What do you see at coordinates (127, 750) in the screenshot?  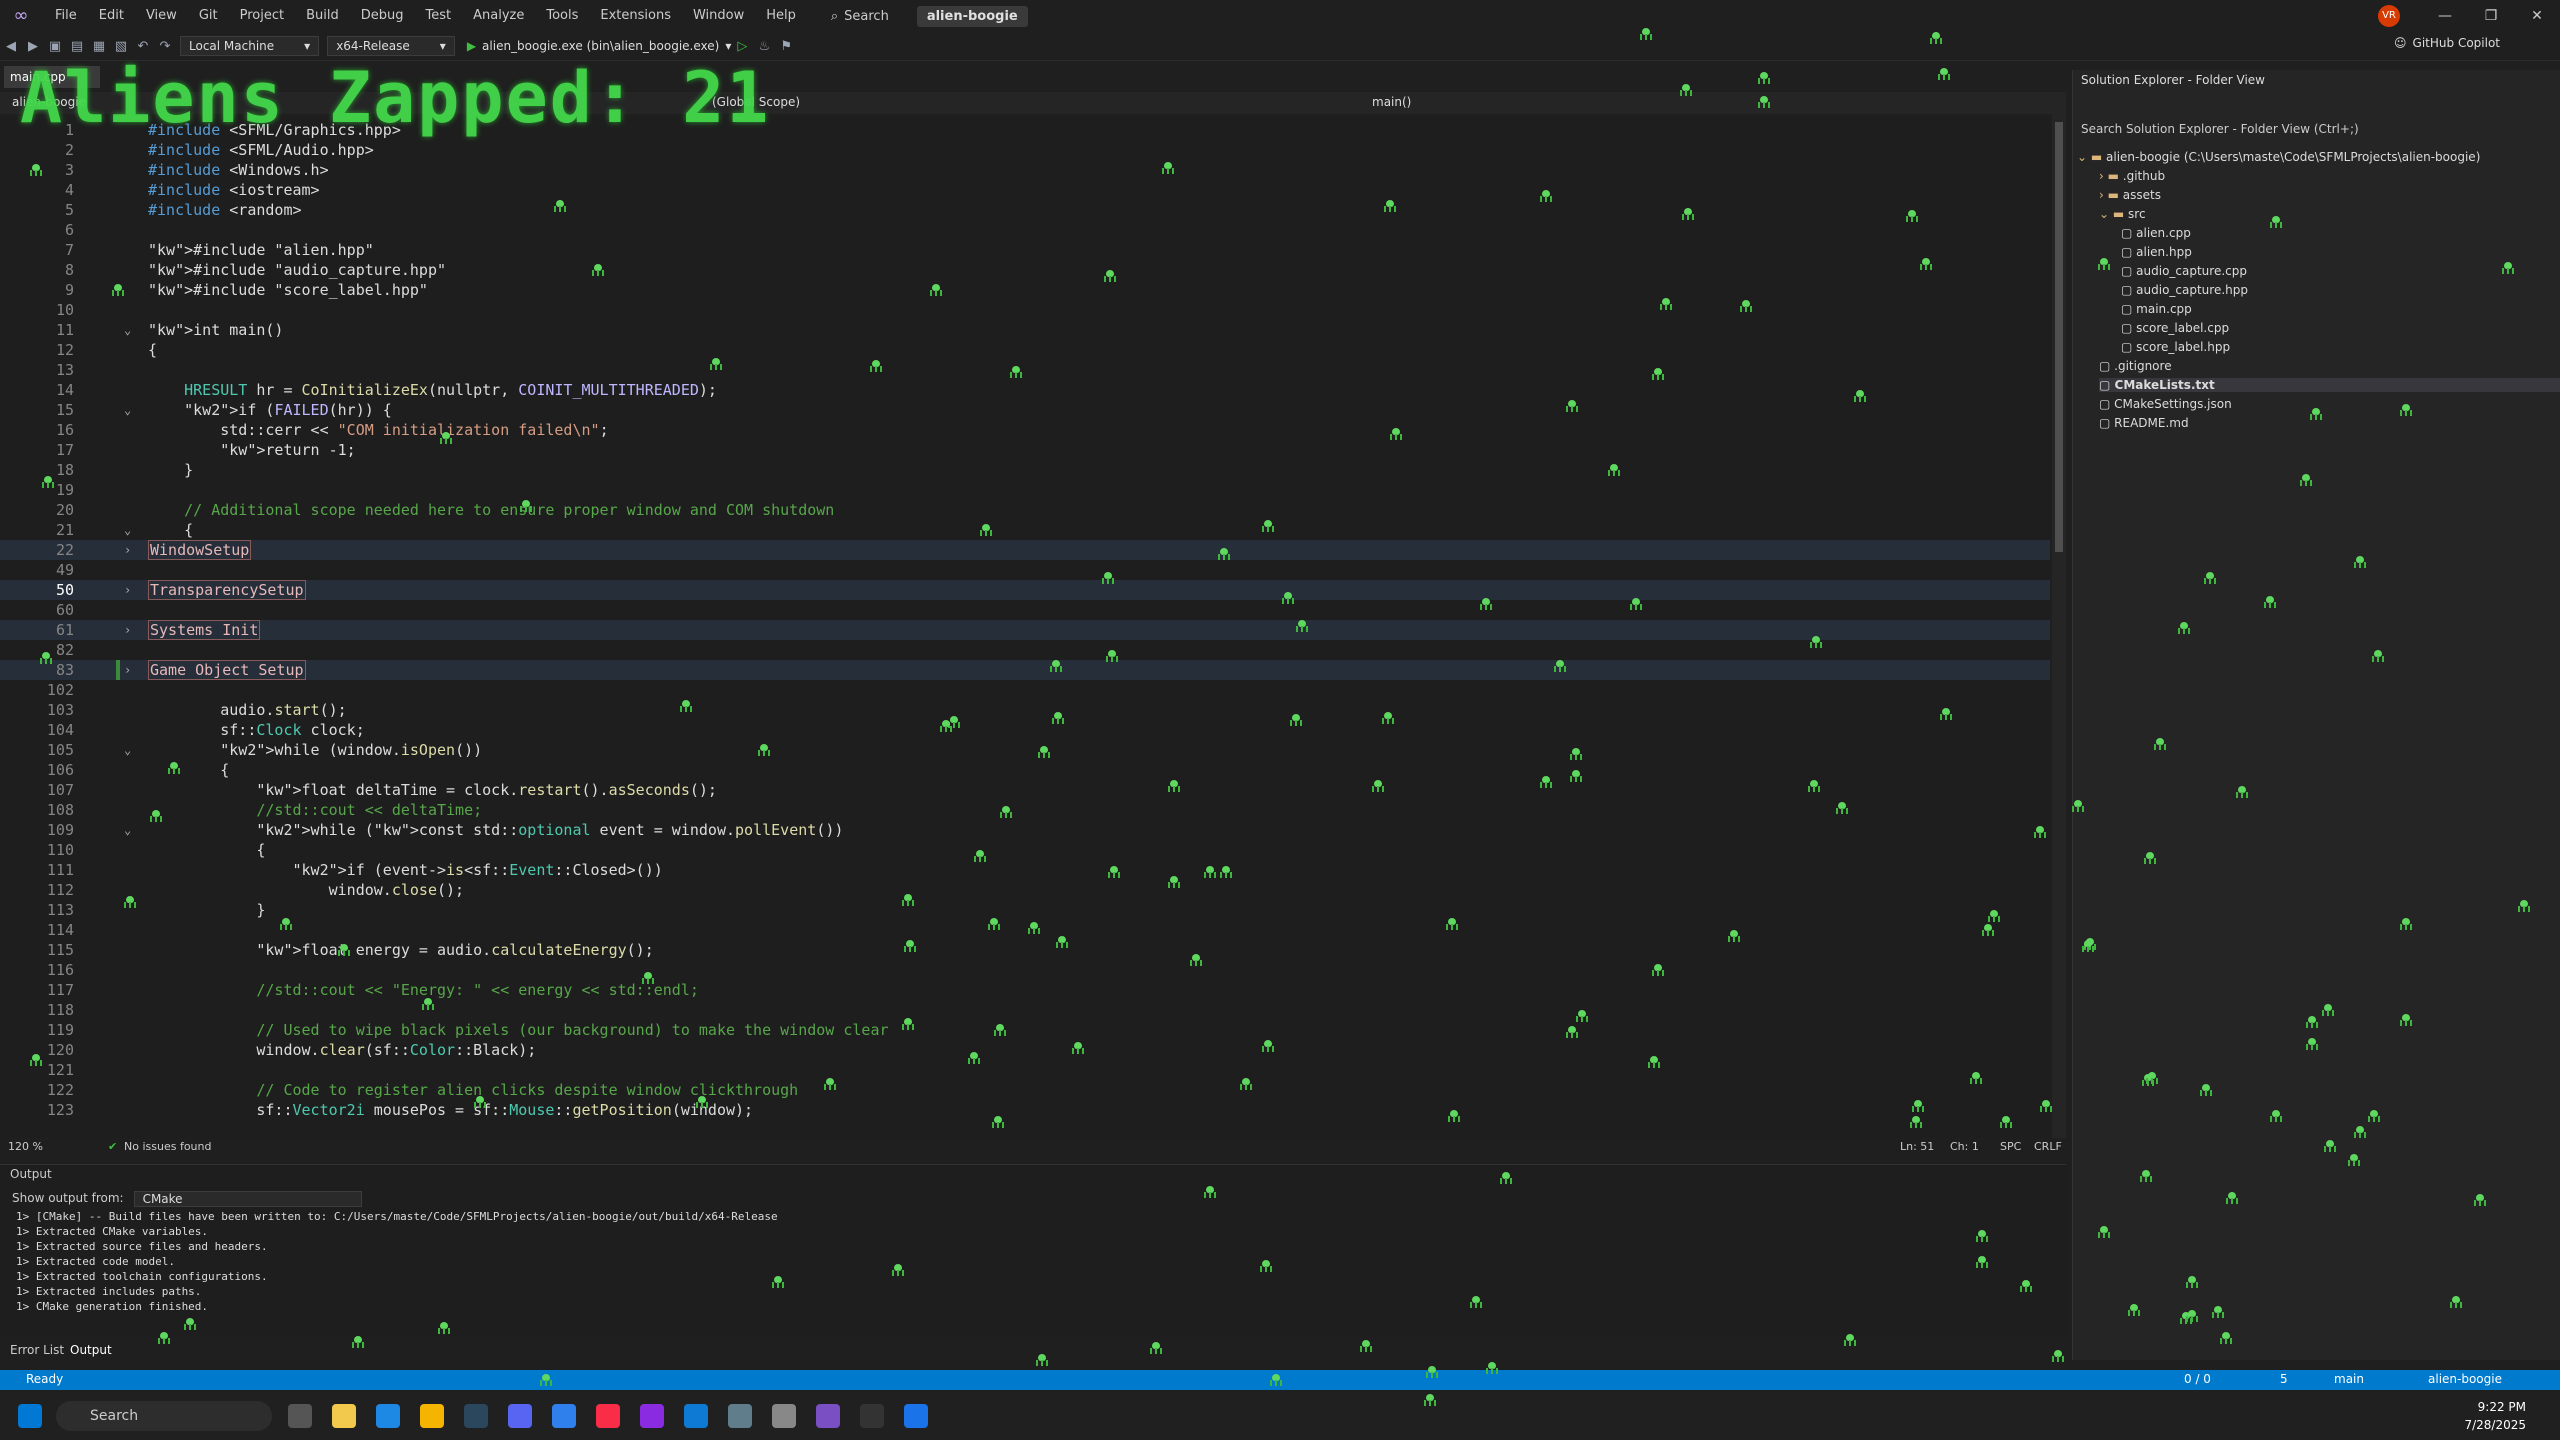 I see `fold-chevron-icon: ⌄` at bounding box center [127, 750].